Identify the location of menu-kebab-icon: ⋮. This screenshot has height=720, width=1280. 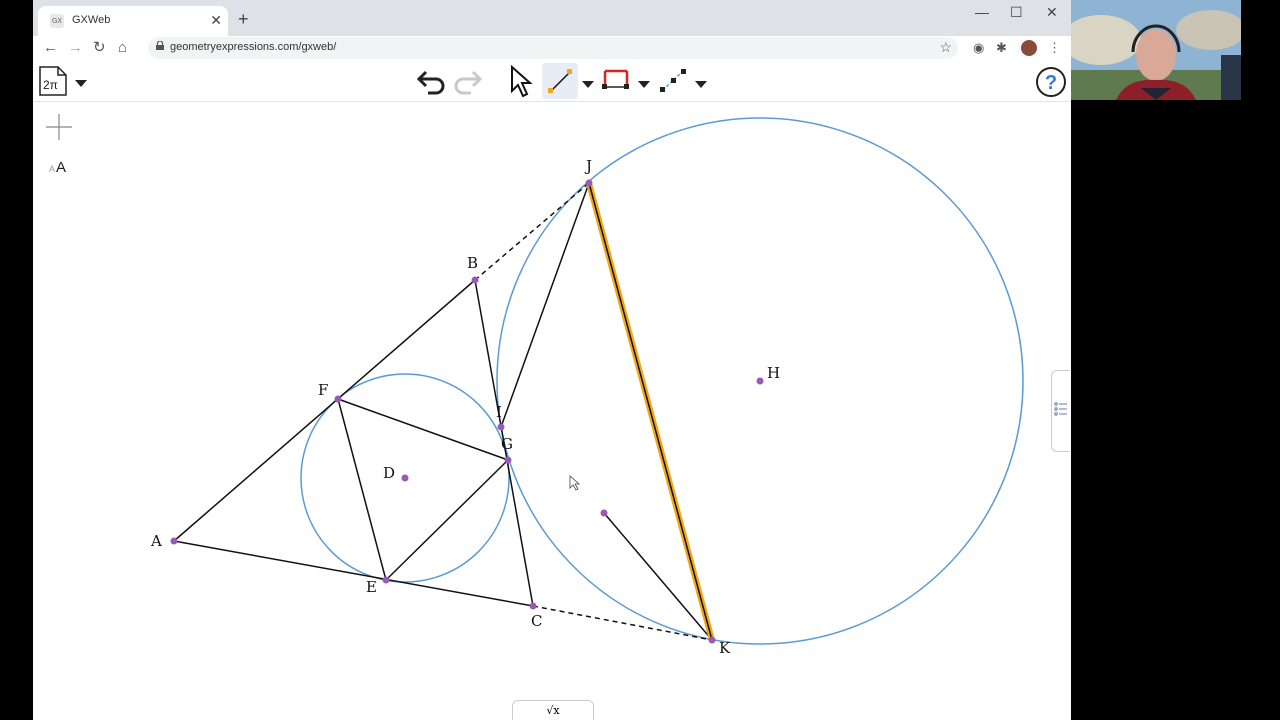
(1054, 48).